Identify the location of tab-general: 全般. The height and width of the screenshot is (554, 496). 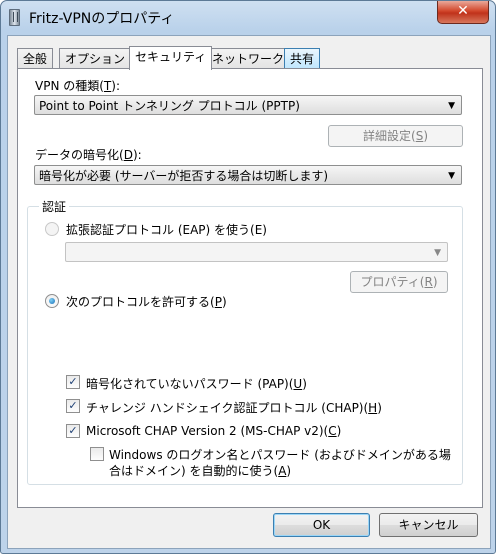
(35, 58).